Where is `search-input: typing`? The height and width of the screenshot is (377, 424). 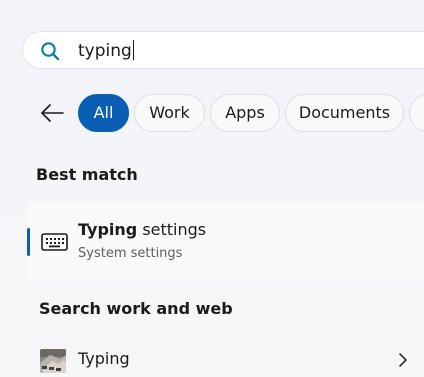
search-input: typing is located at coordinates (106, 51).